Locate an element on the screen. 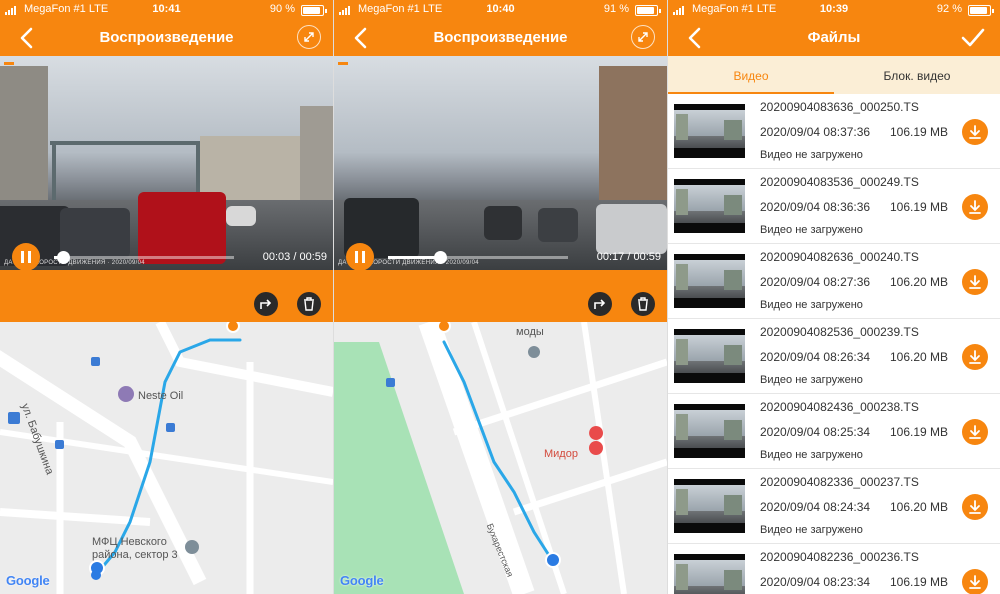  seek-knob is located at coordinates (63, 257).